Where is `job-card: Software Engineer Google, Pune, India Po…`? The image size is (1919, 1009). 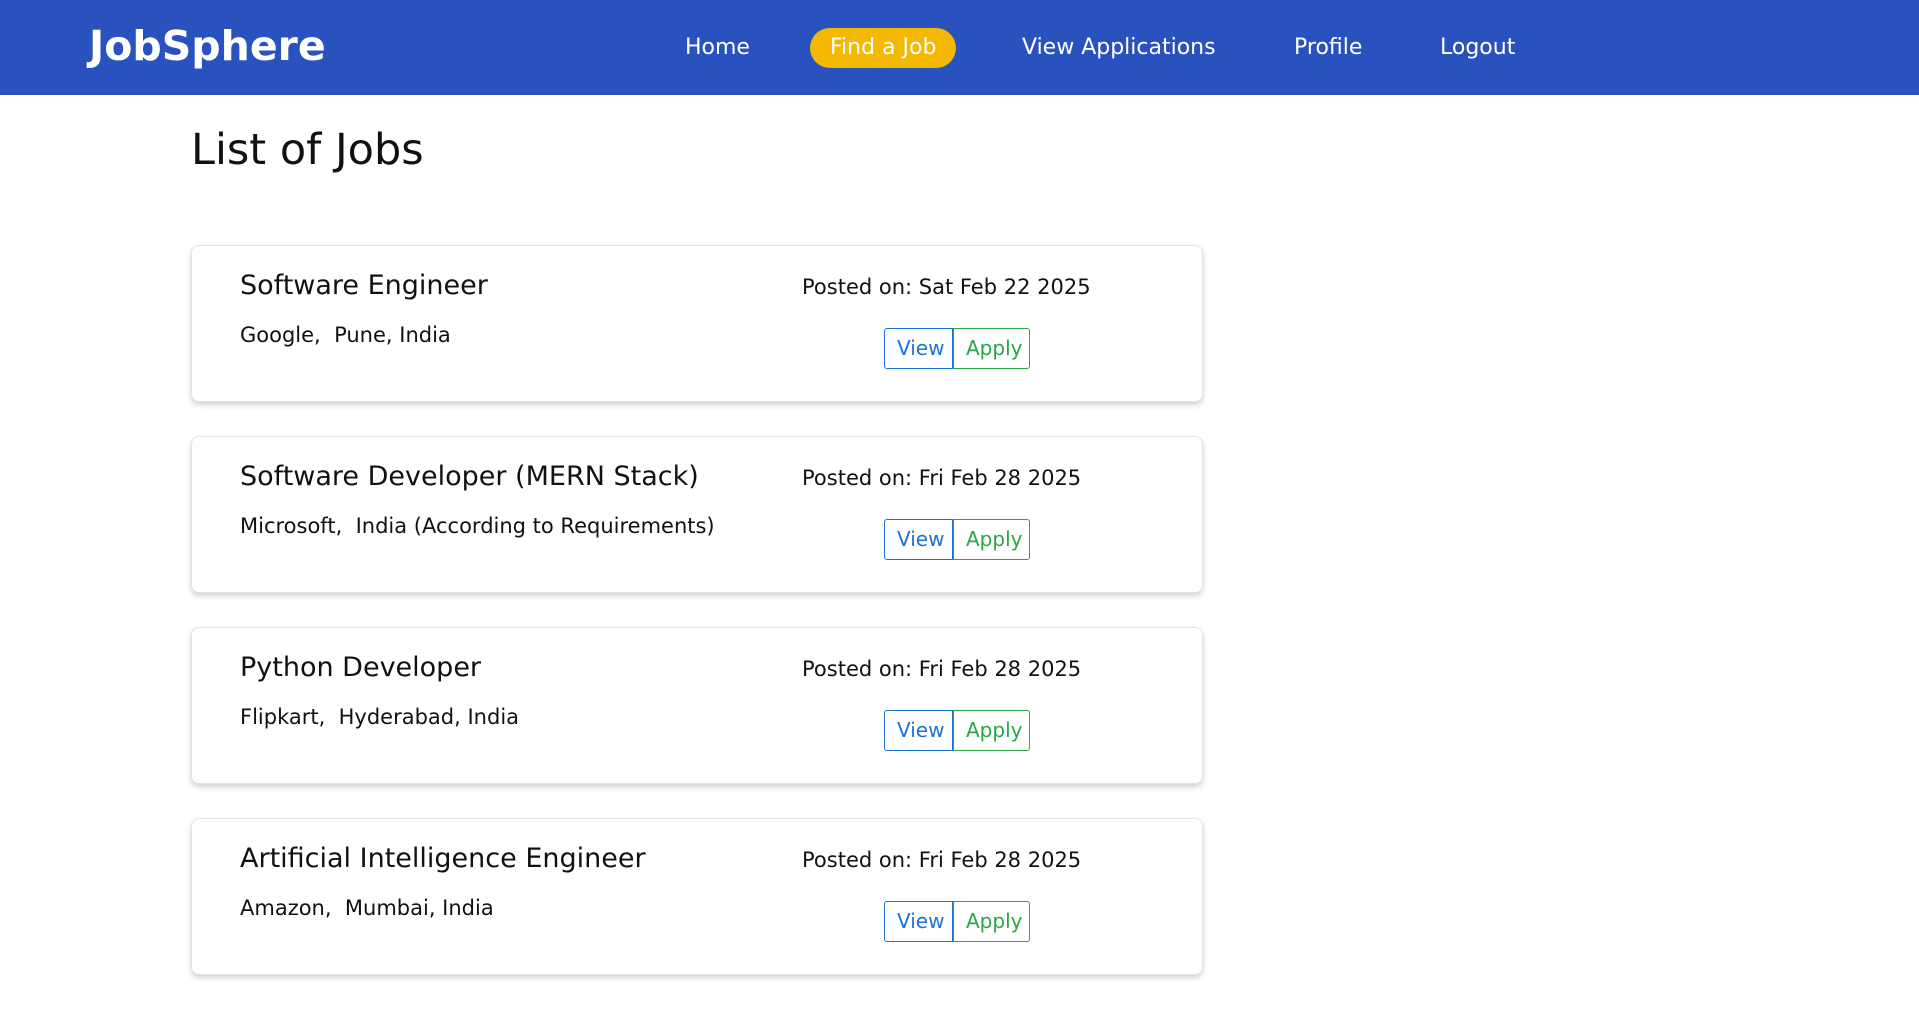 job-card: Software Engineer Google, Pune, India Po… is located at coordinates (697, 323).